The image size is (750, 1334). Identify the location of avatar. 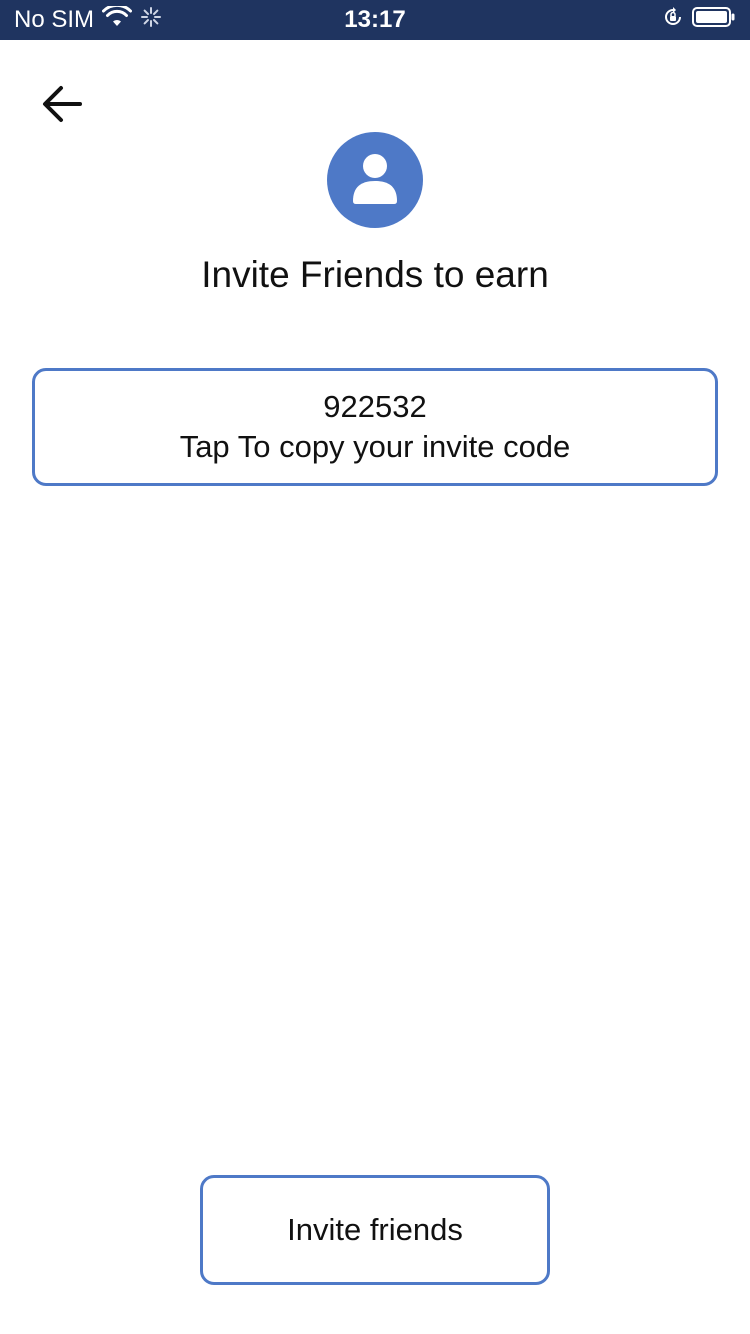
(375, 180).